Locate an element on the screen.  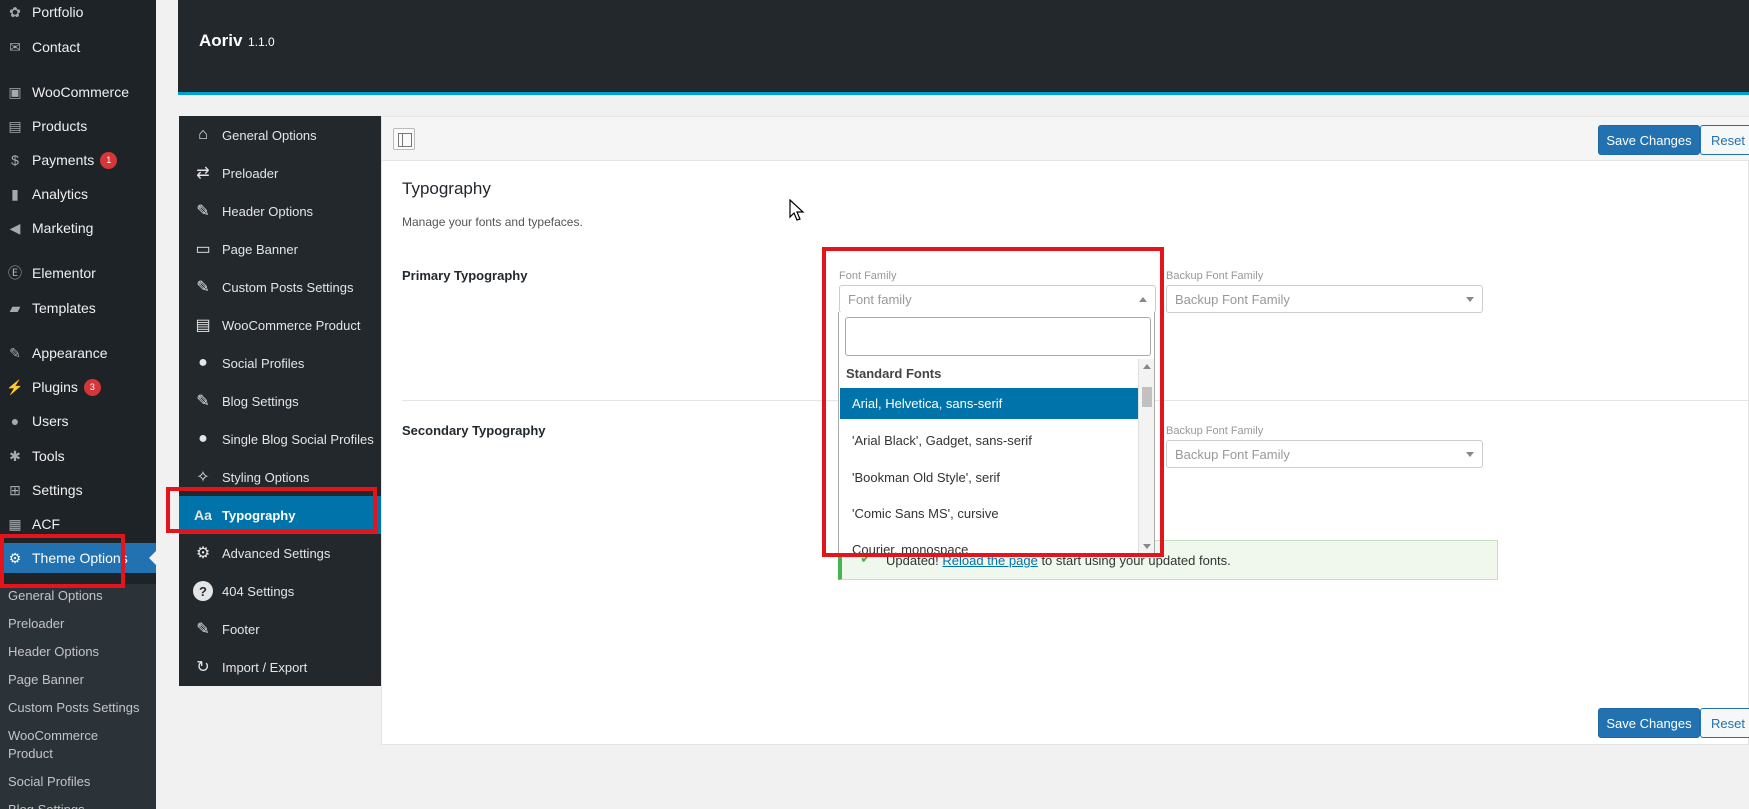
scroll-thumb is located at coordinates (1147, 397).